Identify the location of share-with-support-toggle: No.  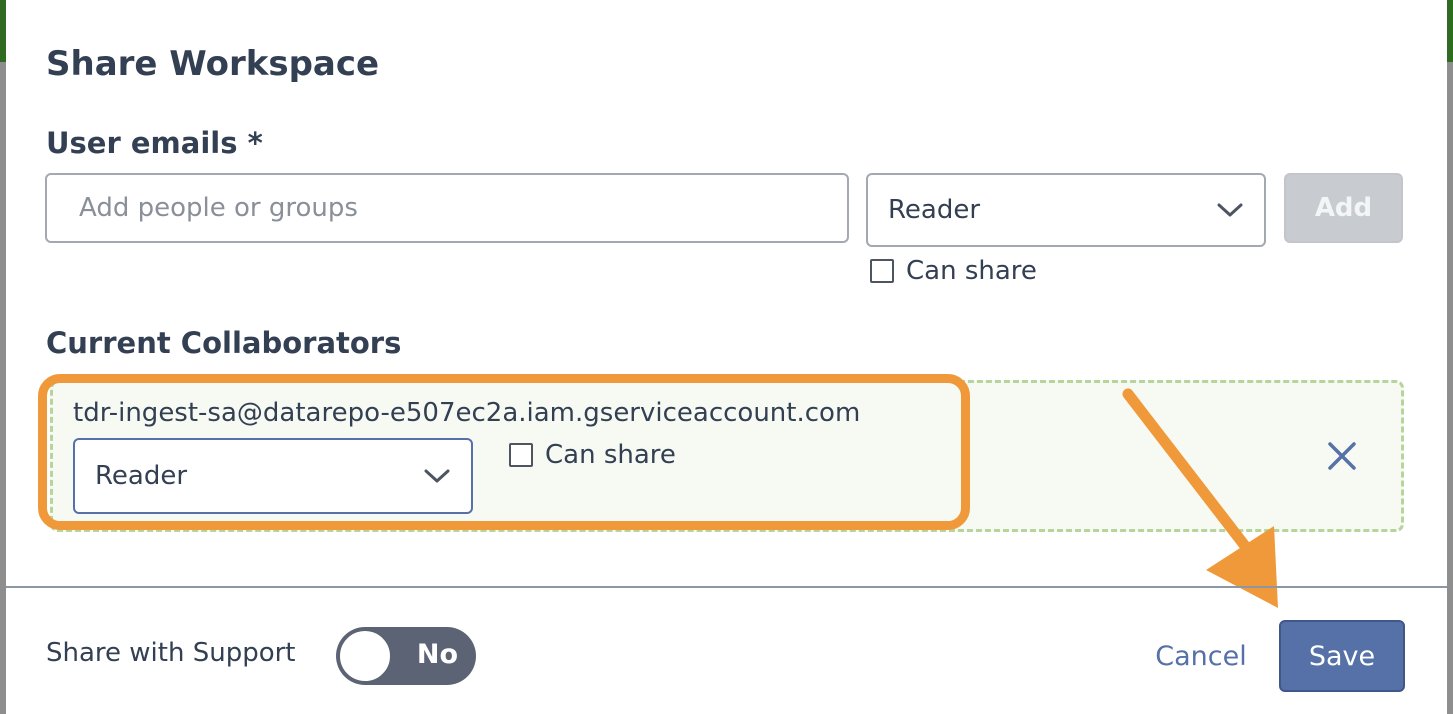
(406, 656).